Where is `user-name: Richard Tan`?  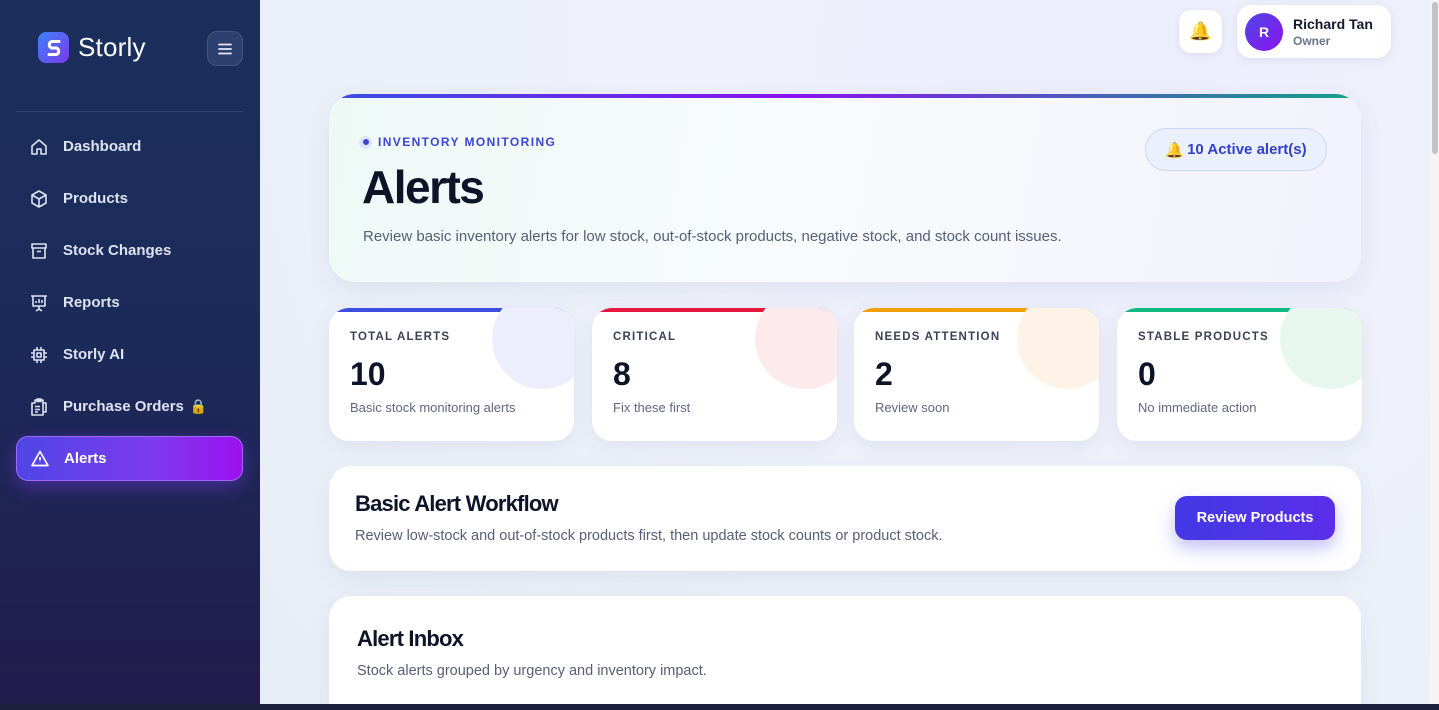
user-name: Richard Tan is located at coordinates (1333, 23).